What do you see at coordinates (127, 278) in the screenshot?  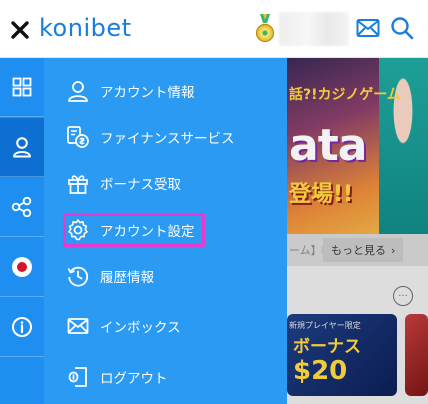 I see `menu-label: 履歴情報` at bounding box center [127, 278].